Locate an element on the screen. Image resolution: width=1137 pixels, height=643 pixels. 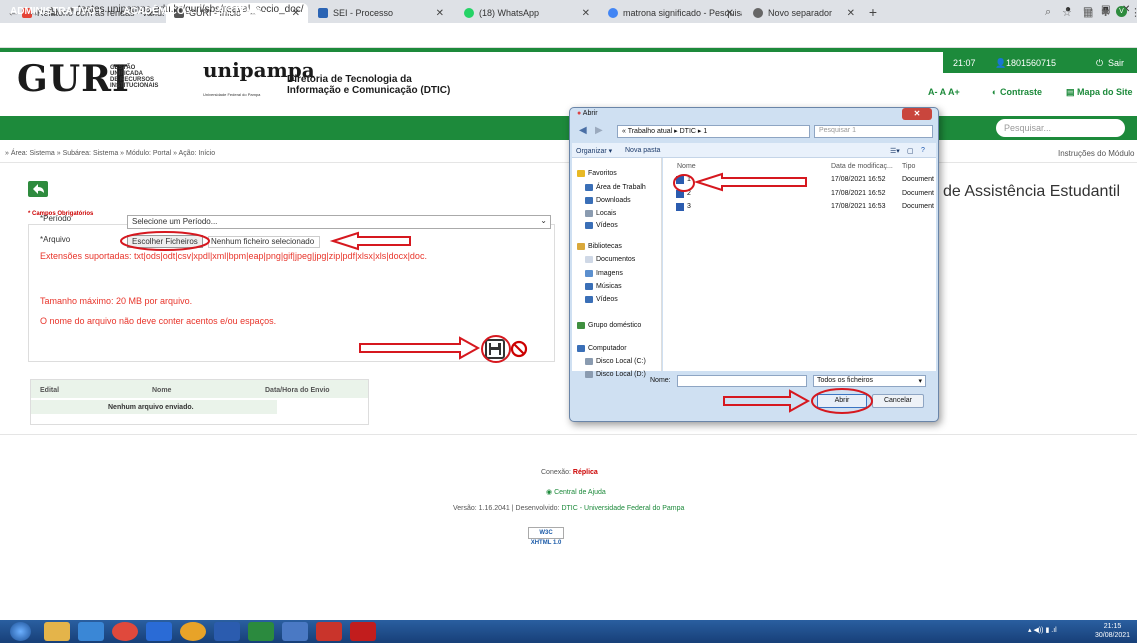
whatsapp-icon is located at coordinates (469, 13).